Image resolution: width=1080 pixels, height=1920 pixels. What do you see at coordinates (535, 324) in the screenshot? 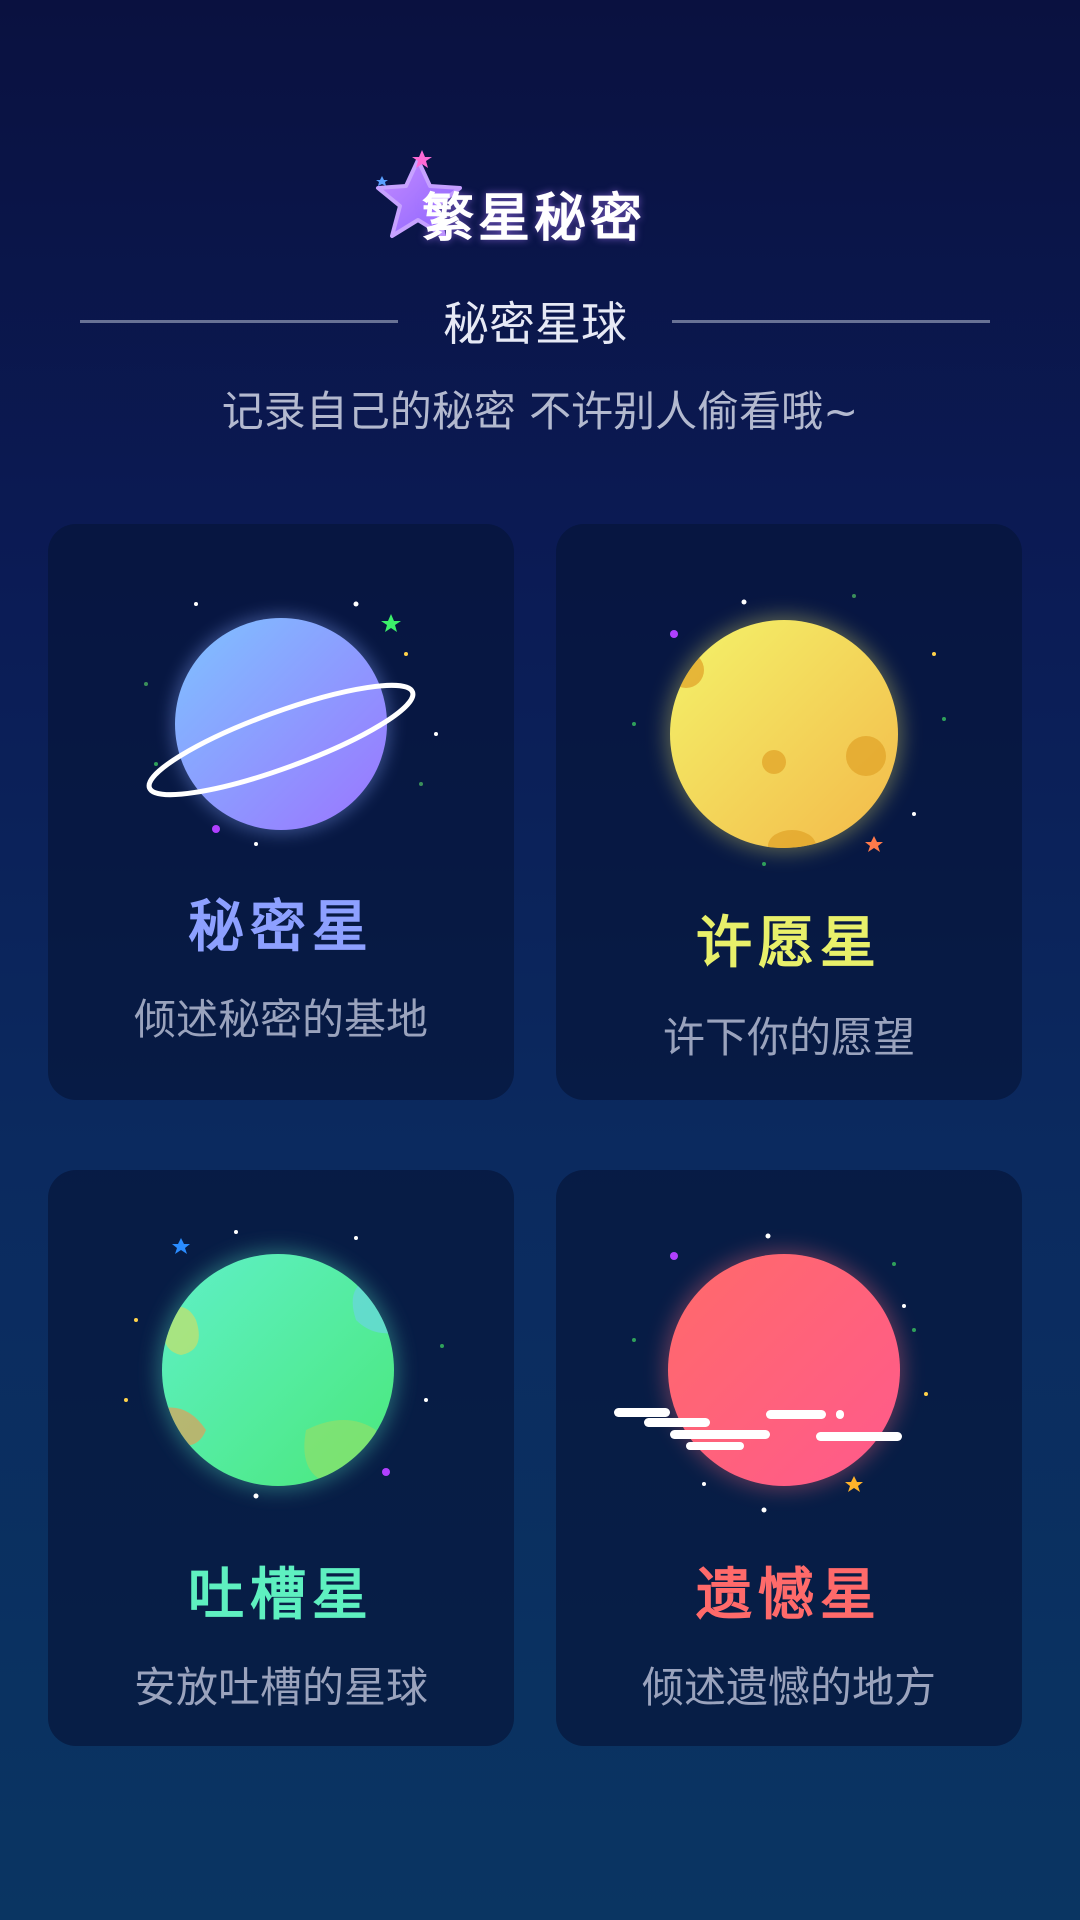
I see `page-subtitle: 秘密星球` at bounding box center [535, 324].